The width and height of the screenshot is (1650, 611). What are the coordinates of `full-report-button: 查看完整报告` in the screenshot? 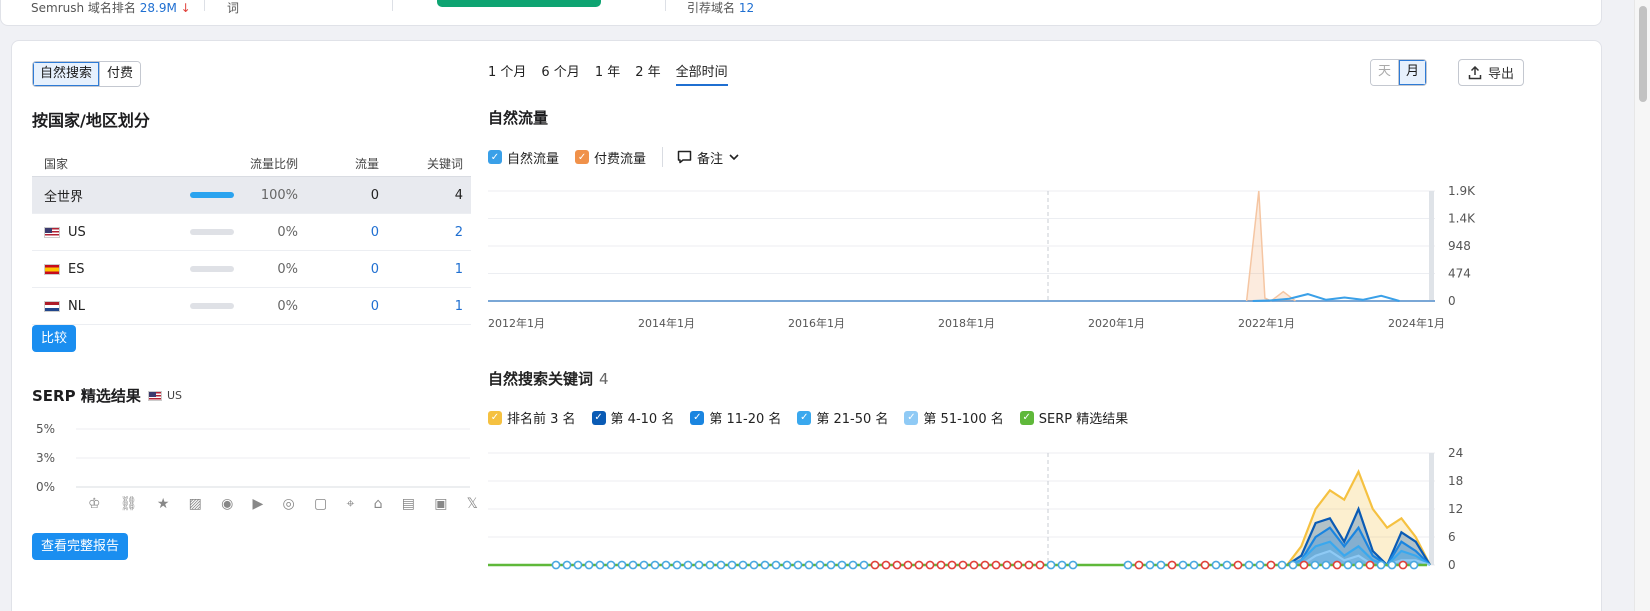 It's located at (80, 546).